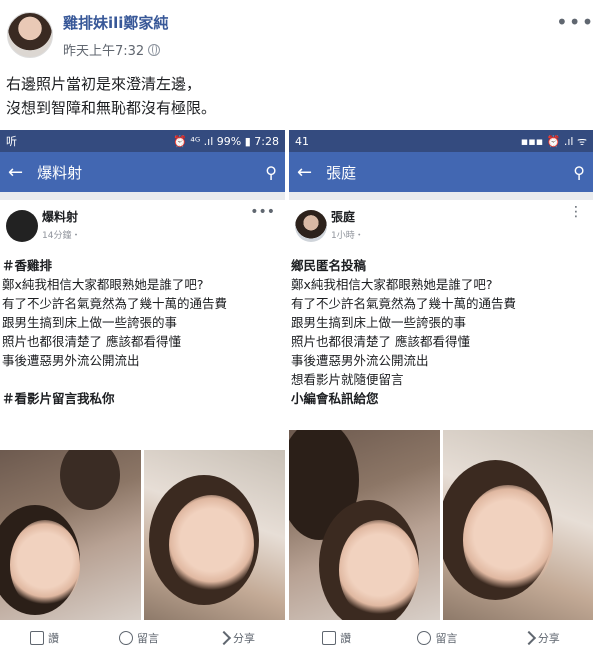 This screenshot has height=657, width=593. What do you see at coordinates (30, 35) in the screenshot?
I see `avatar` at bounding box center [30, 35].